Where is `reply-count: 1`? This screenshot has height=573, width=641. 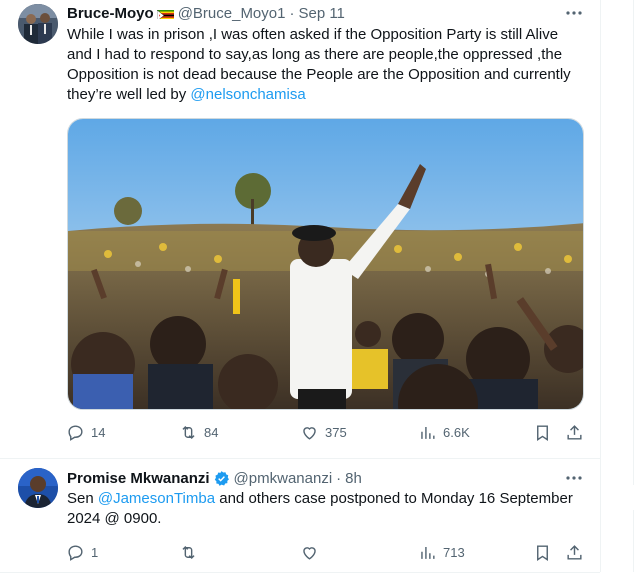 reply-count: 1 is located at coordinates (95, 552).